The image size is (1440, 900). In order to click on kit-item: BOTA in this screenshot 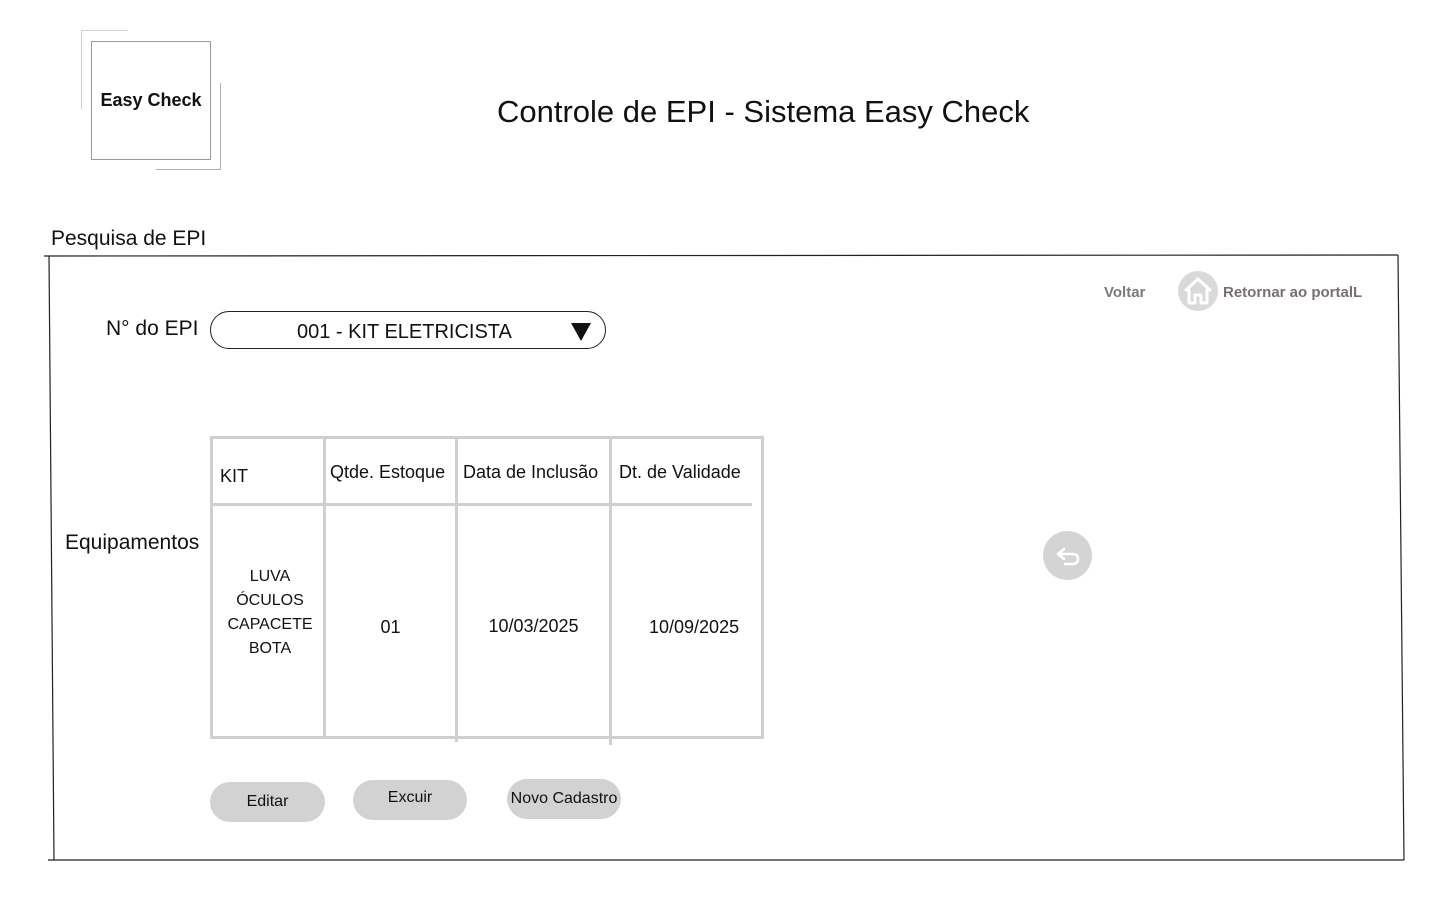, I will do `click(270, 648)`.